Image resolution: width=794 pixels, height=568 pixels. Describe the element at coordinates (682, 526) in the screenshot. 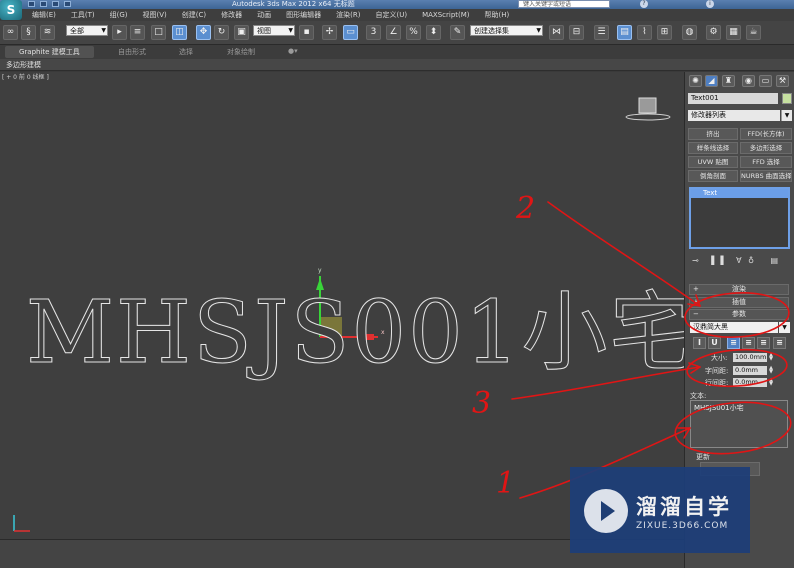

I see `watermark-url: ZIXUE.3D66.COM` at that location.